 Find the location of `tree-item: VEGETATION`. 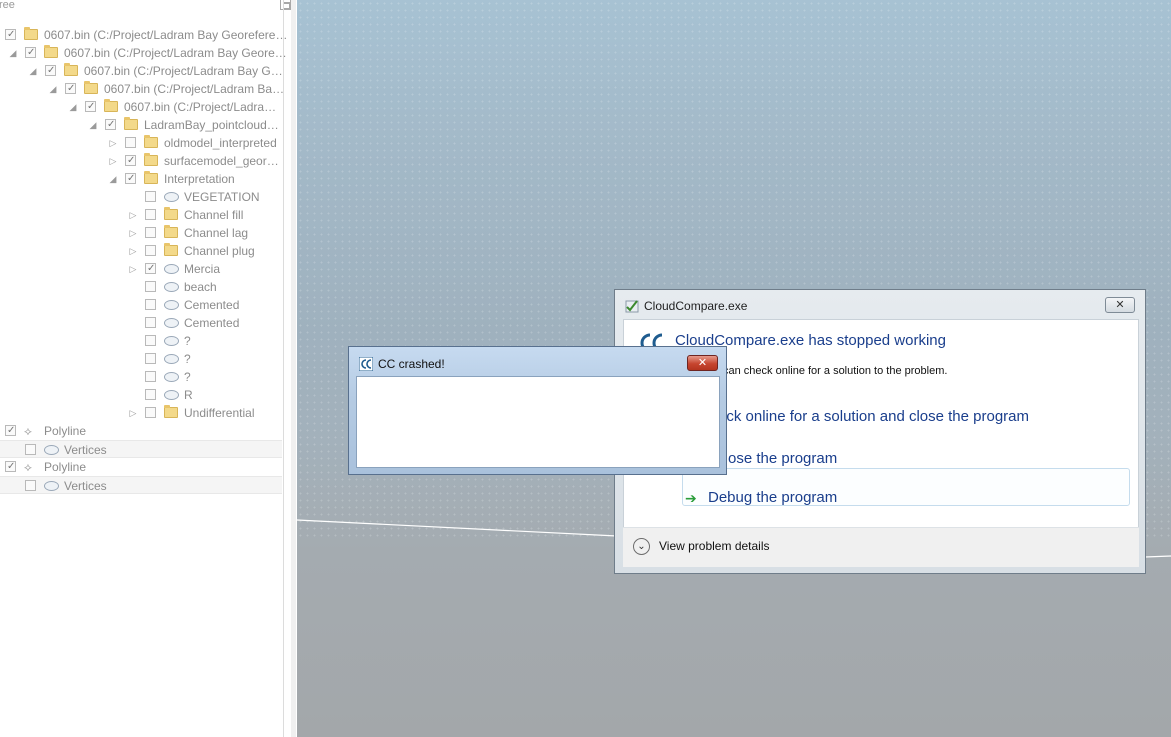

tree-item: VEGETATION is located at coordinates (141, 197).